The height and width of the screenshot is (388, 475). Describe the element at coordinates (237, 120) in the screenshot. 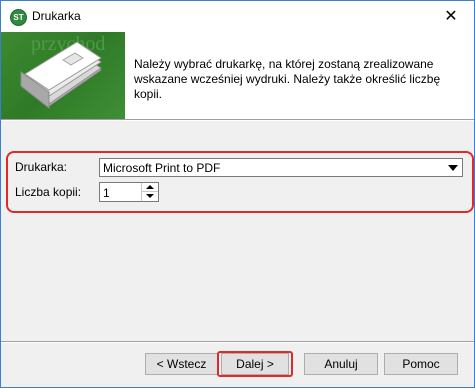

I see `header-divider-highlight` at that location.